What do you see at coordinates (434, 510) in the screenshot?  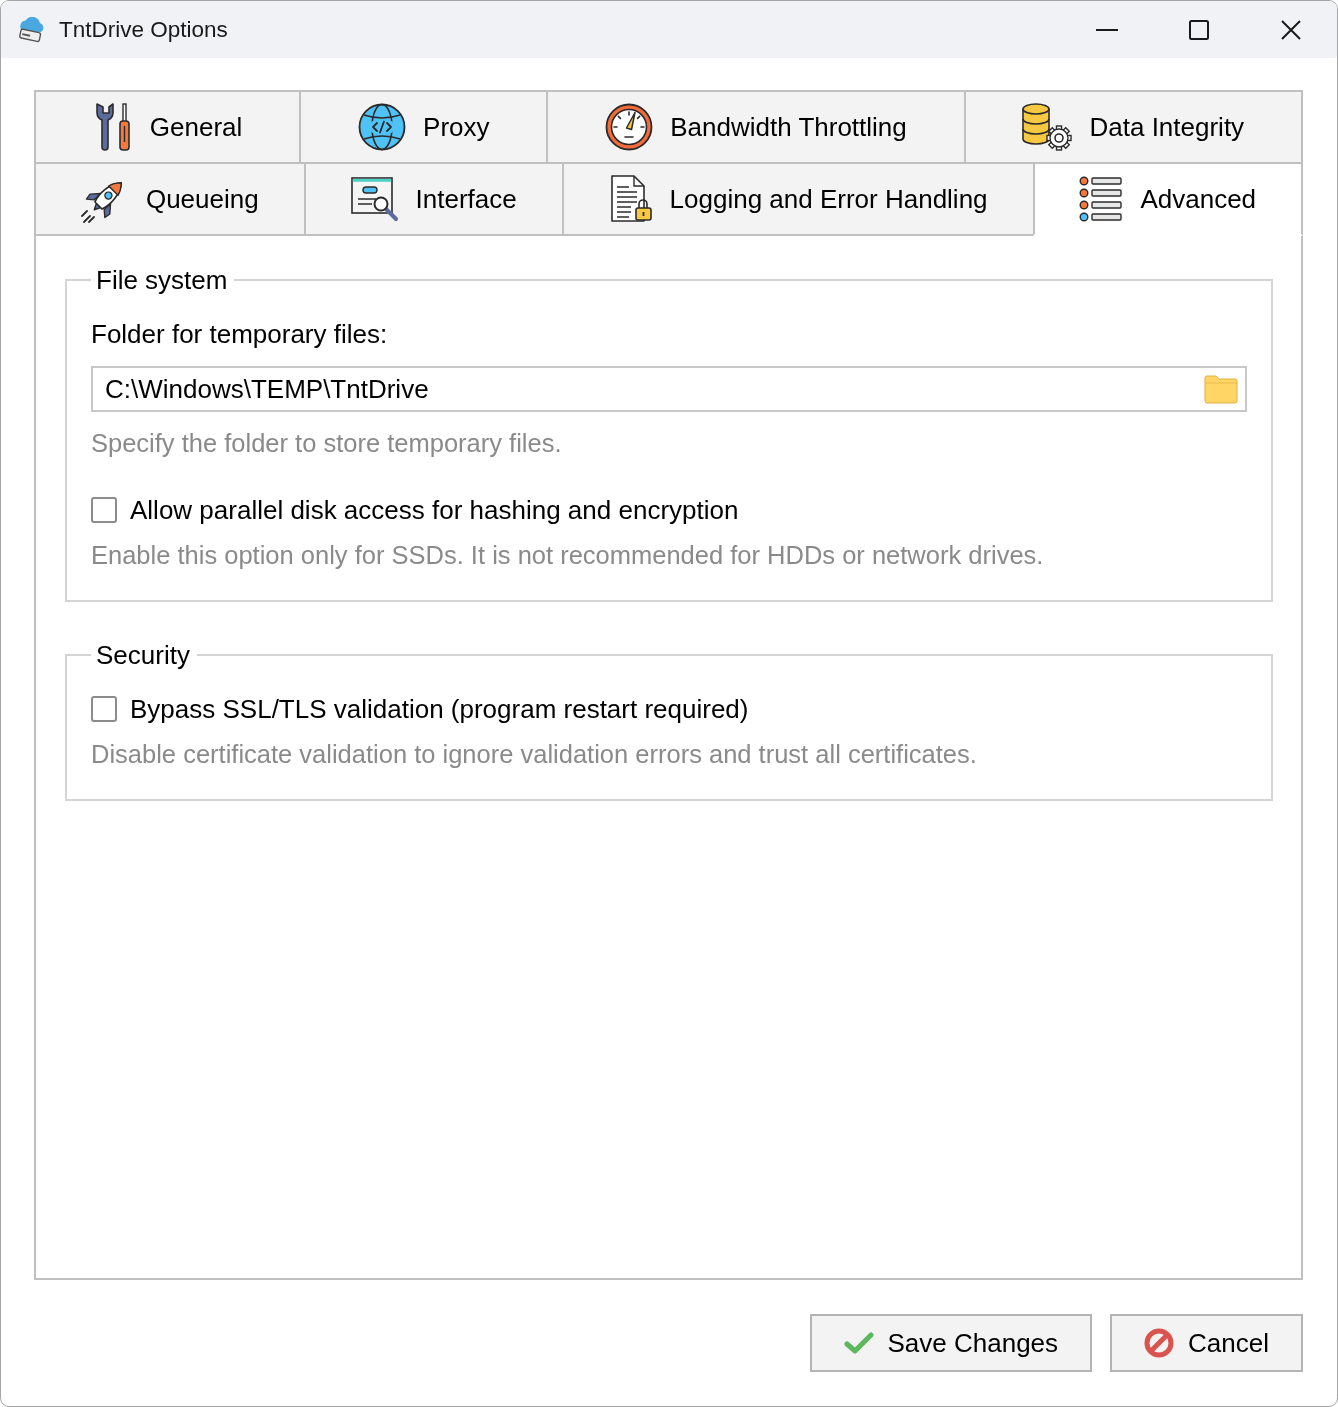 I see `checkbox-label: Allow parallel disk access for hashing and encryption` at bounding box center [434, 510].